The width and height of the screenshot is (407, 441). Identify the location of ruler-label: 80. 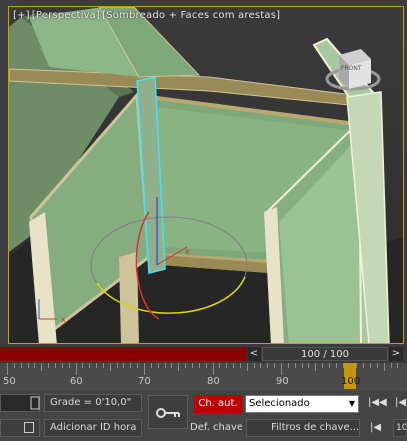
(213, 381).